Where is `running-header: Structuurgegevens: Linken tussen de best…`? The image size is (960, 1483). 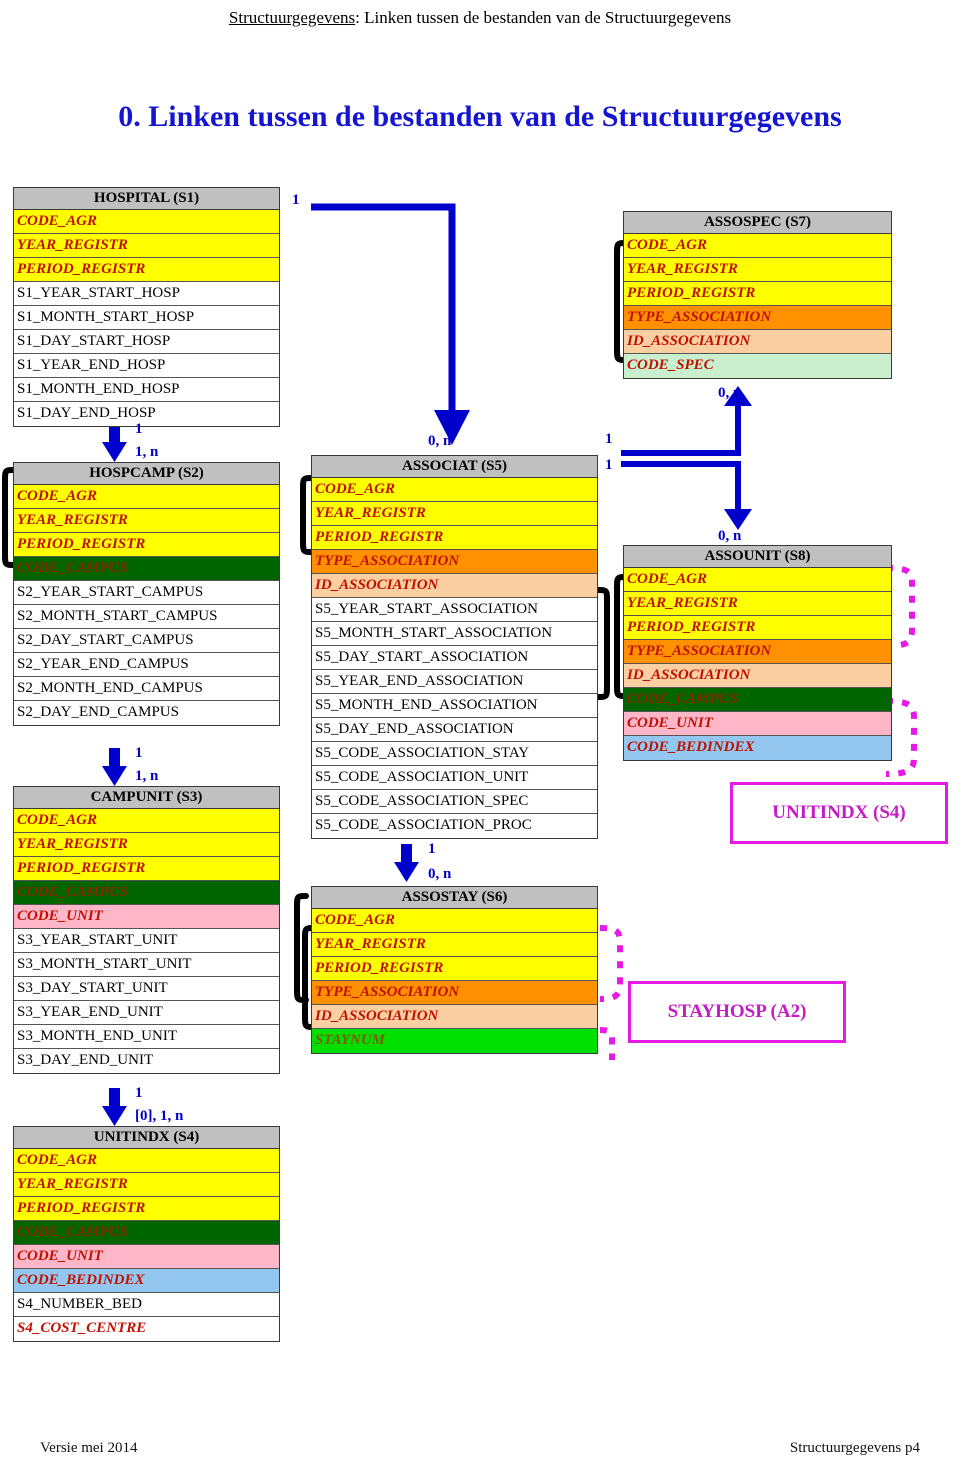 running-header: Structuurgegevens: Linken tussen de best… is located at coordinates (480, 18).